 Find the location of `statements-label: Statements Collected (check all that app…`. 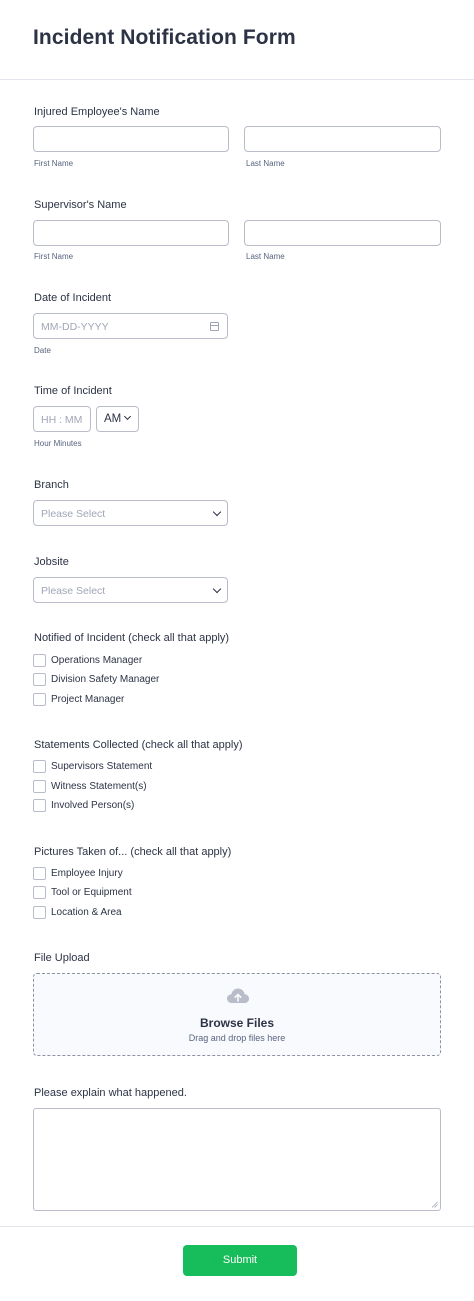

statements-label: Statements Collected (check all that app… is located at coordinates (138, 745).